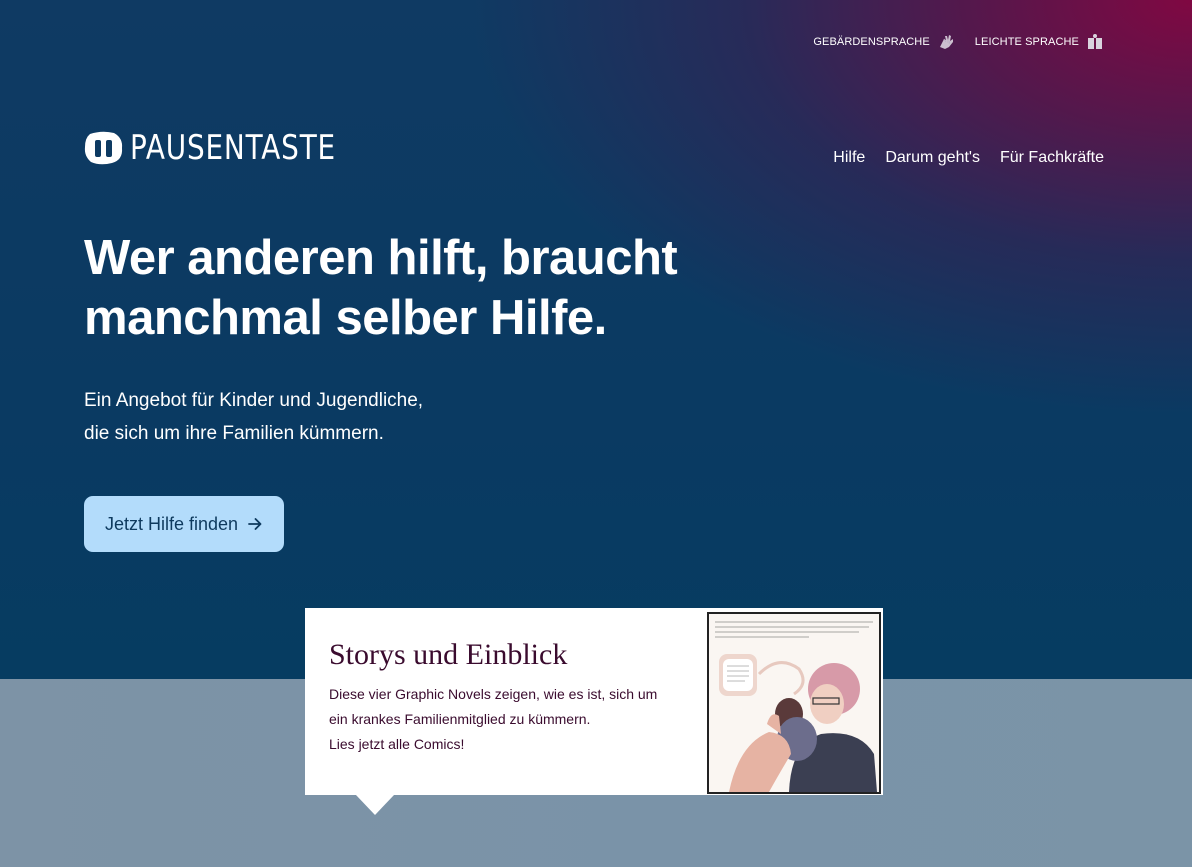  I want to click on story-card-text-line-2: ein krankes Familienmitglied zu kümmern., so click(460, 719).